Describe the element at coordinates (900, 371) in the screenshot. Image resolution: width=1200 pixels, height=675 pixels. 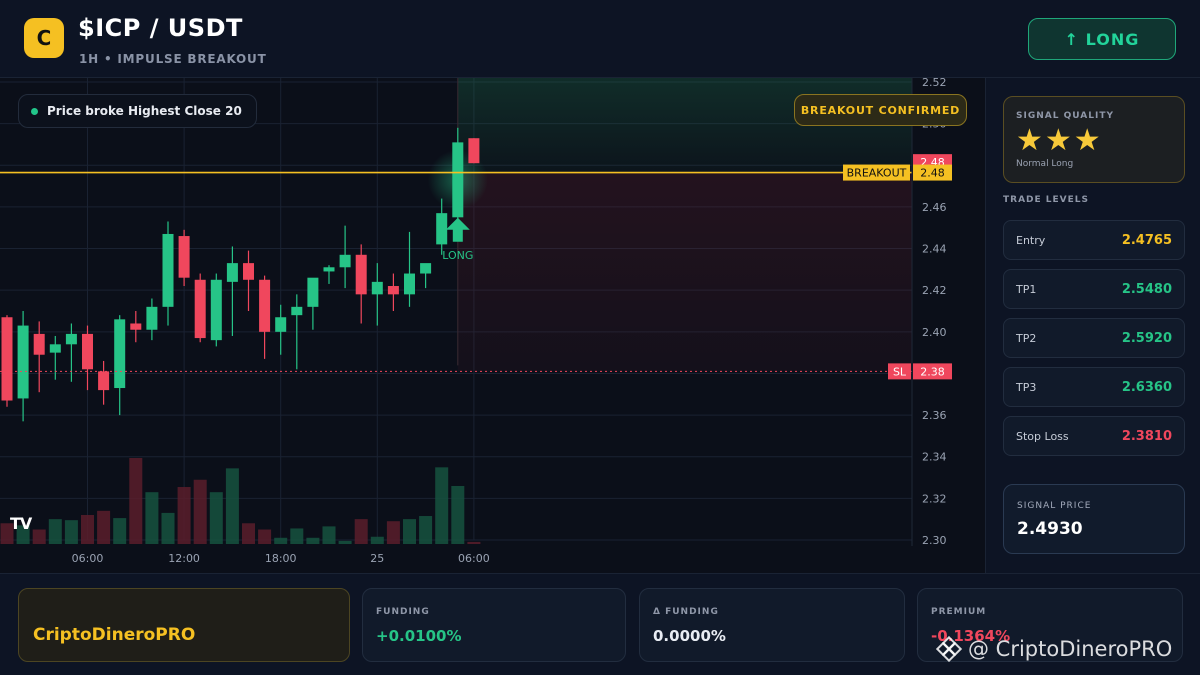
I see `stop-loss-label-tag: SL` at that location.